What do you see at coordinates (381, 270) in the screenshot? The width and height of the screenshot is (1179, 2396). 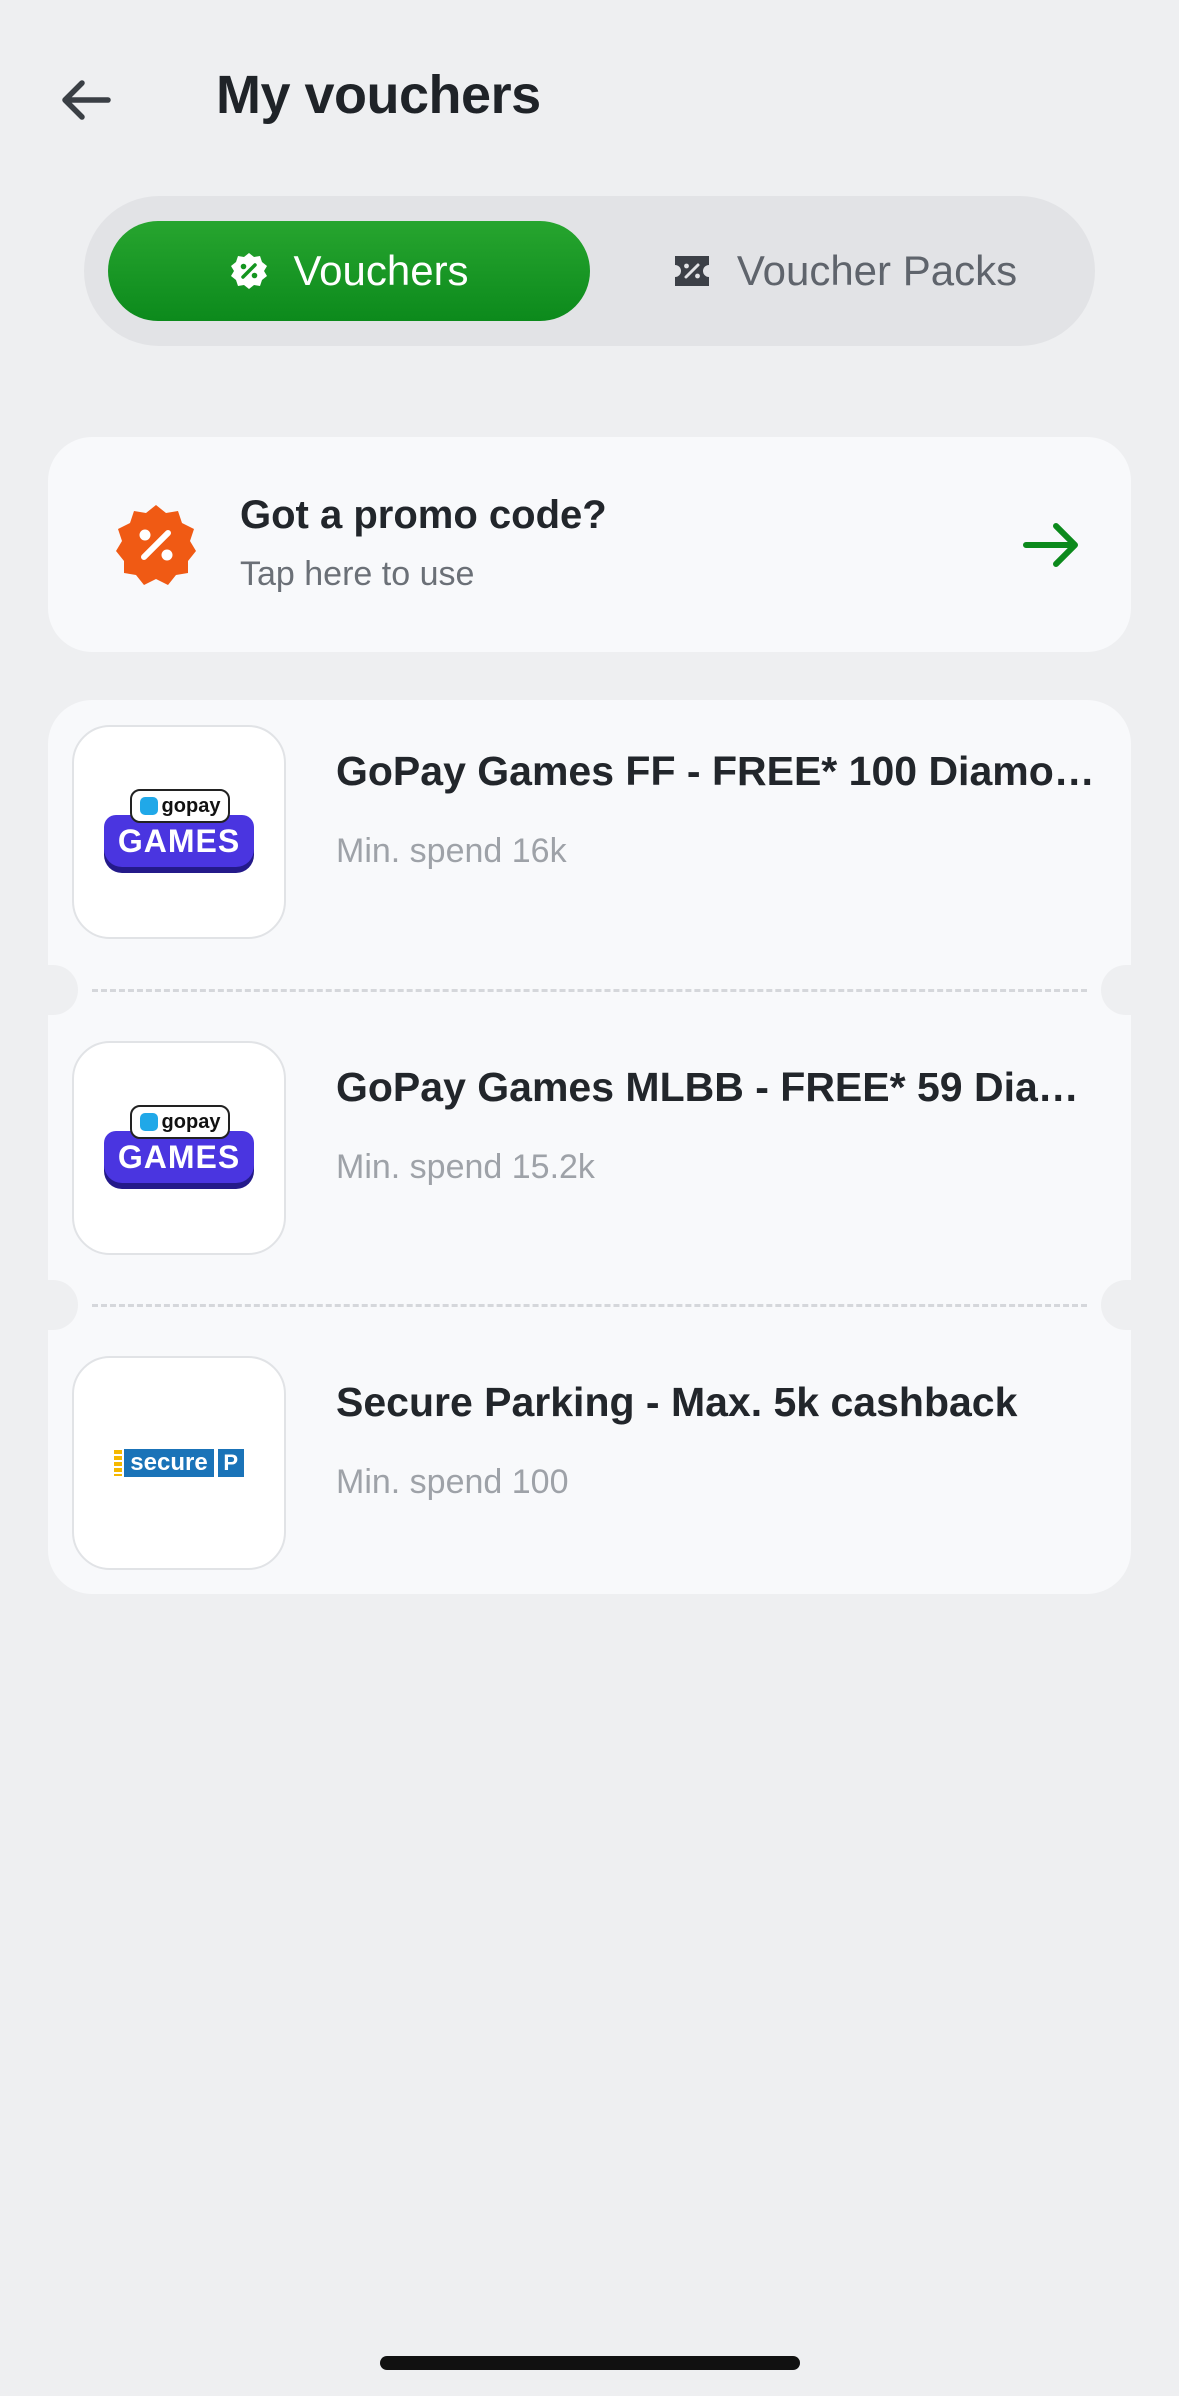 I see `tab-vouchers-label: Vouchers` at bounding box center [381, 270].